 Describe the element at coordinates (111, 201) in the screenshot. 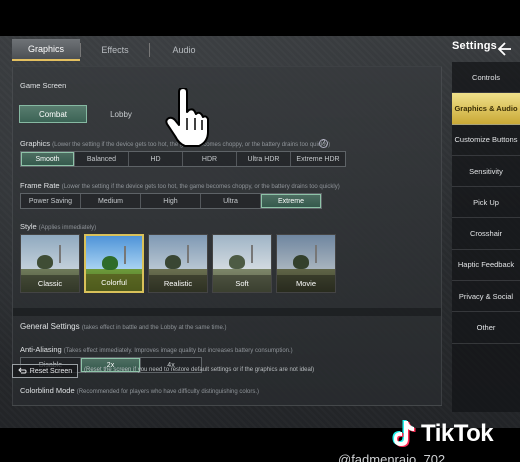

I see `frame-rate-option-medium: Medium` at that location.